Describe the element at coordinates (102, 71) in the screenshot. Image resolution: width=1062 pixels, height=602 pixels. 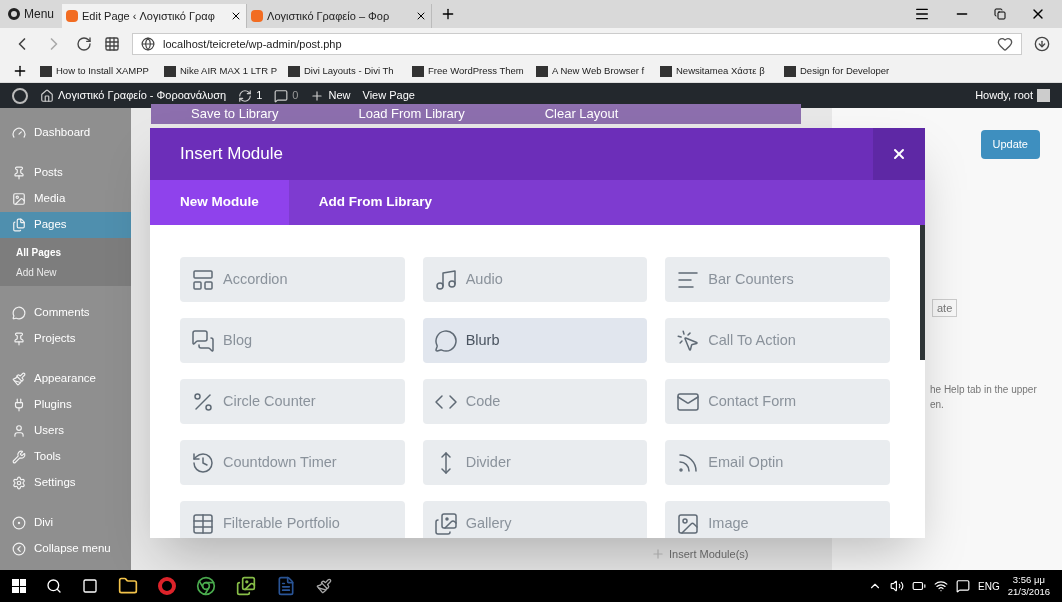
I see `bookmark-link: How to Install XAMPP` at that location.